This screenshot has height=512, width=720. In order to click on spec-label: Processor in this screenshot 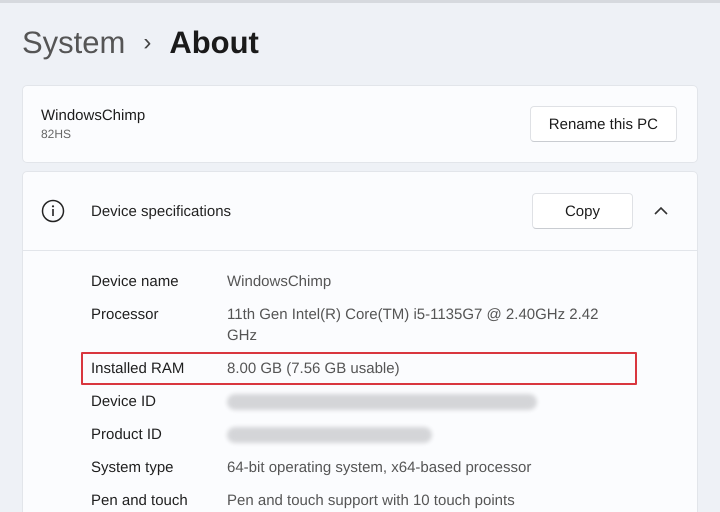, I will do `click(125, 315)`.